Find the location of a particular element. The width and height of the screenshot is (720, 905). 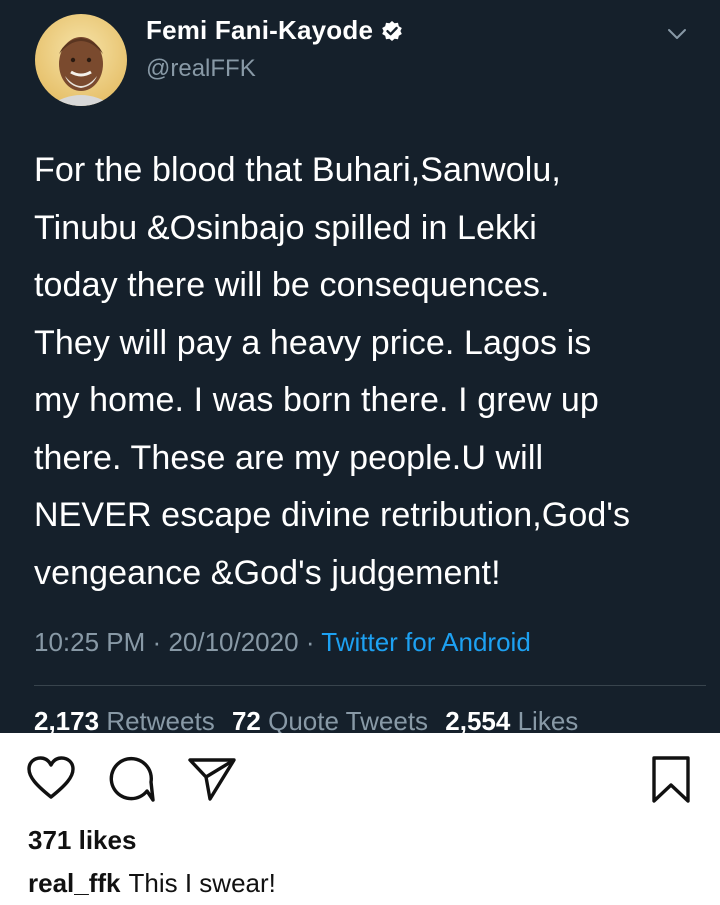

author-handle: @realFFK is located at coordinates (201, 69).